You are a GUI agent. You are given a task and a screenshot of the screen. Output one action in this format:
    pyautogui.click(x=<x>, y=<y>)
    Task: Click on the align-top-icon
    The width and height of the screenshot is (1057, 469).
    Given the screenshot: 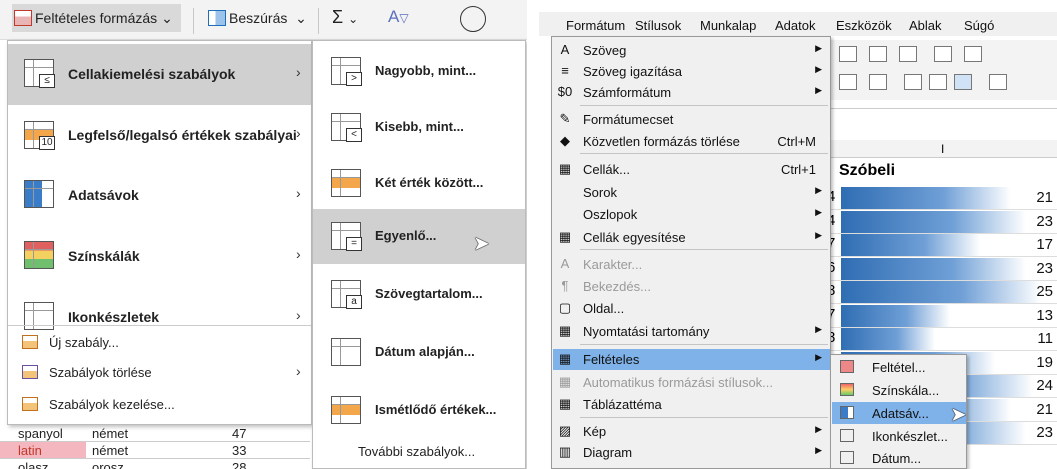 What is the action you would take?
    pyautogui.click(x=913, y=82)
    